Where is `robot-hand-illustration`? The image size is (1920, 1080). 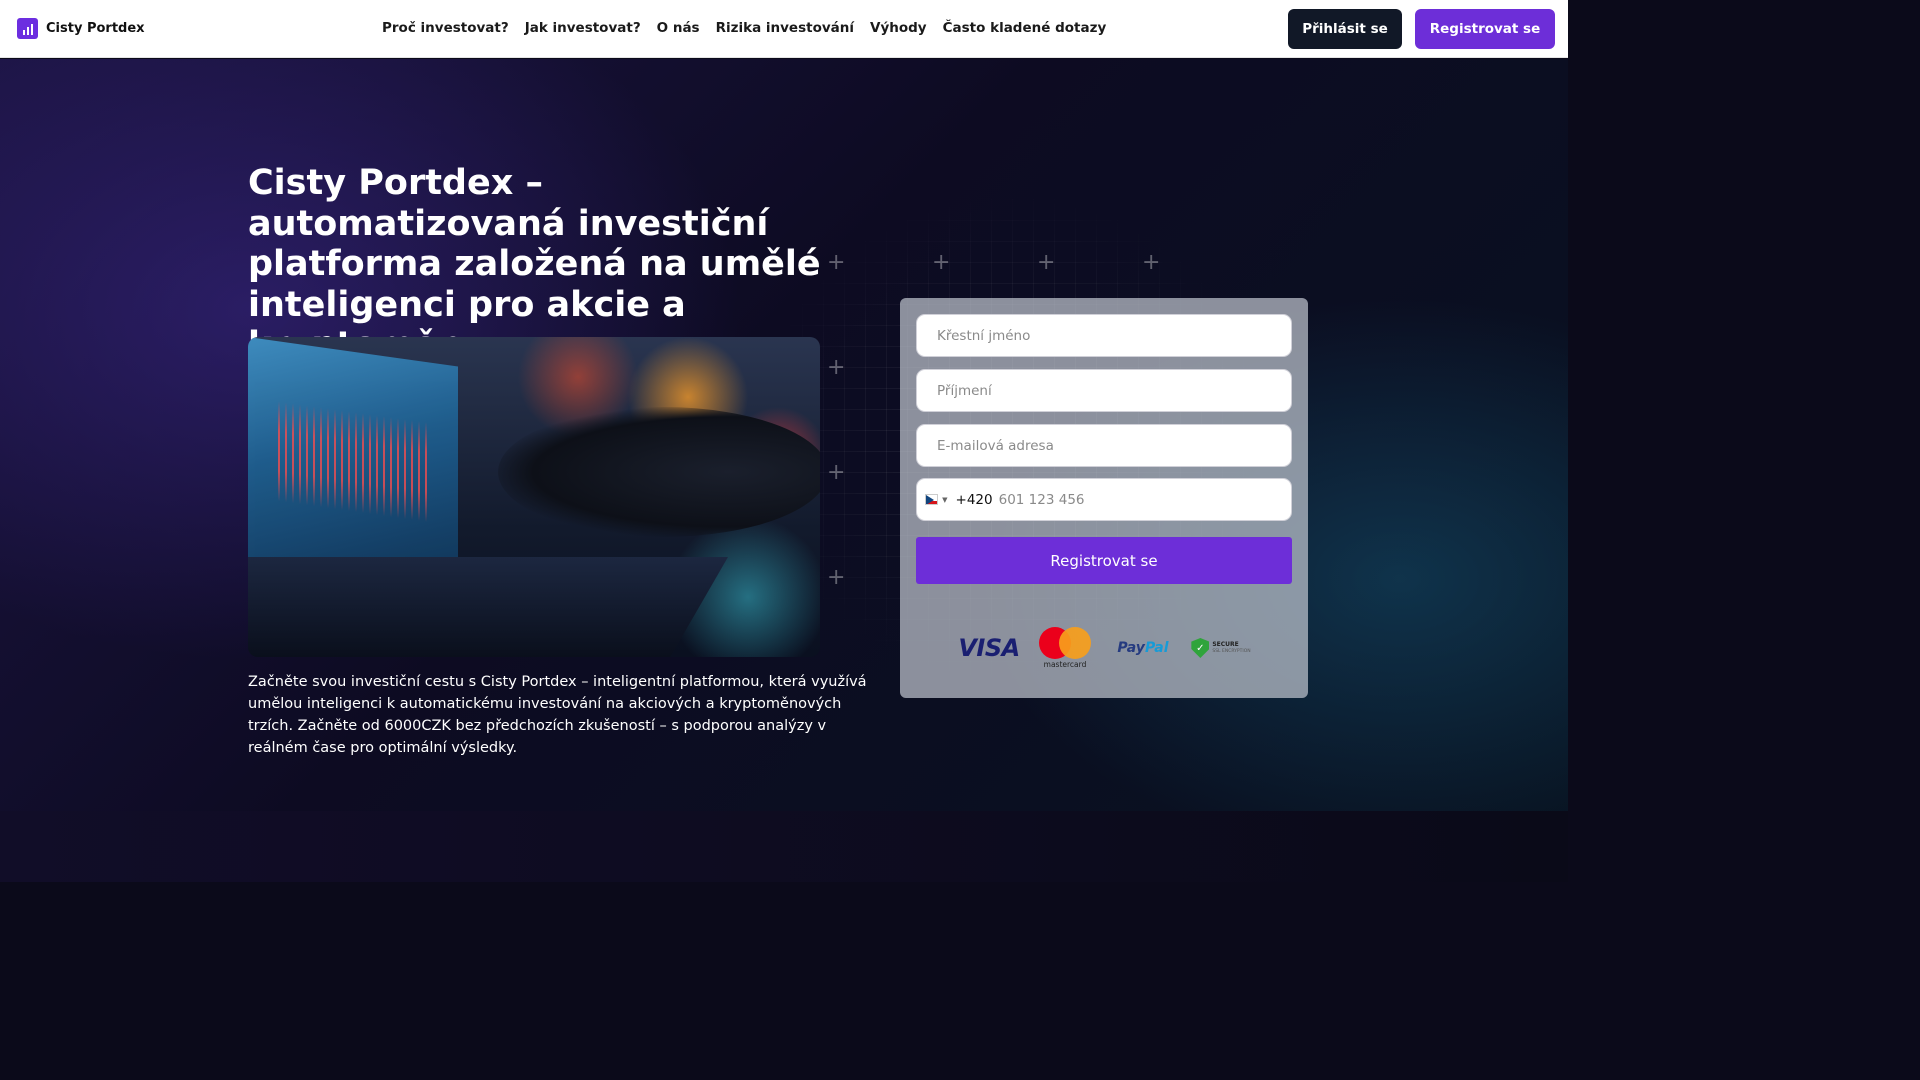 robot-hand-illustration is located at coordinates (659, 472).